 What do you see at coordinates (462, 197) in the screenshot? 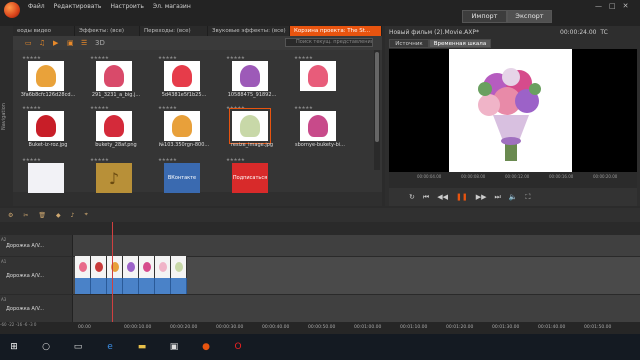
I see `pause-icon: ❚❚` at bounding box center [462, 197].